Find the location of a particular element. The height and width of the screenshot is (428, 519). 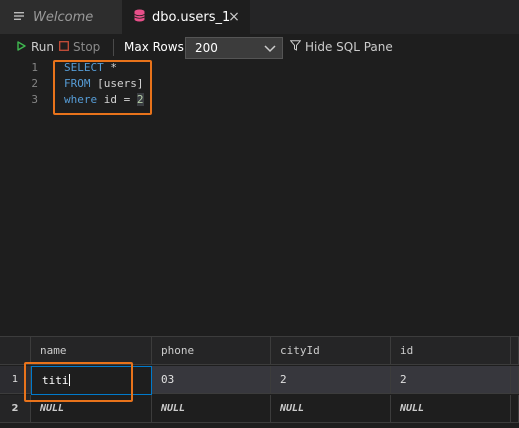

table-cell: 03 is located at coordinates (211, 380).